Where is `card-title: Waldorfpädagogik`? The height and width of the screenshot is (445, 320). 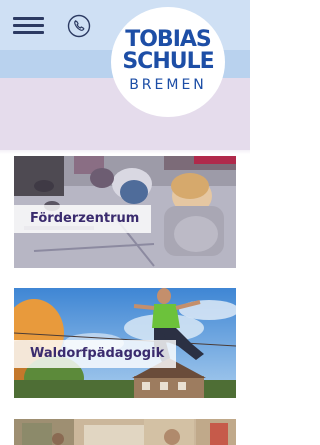
card-title: Waldorfpädagogik is located at coordinates (95, 354).